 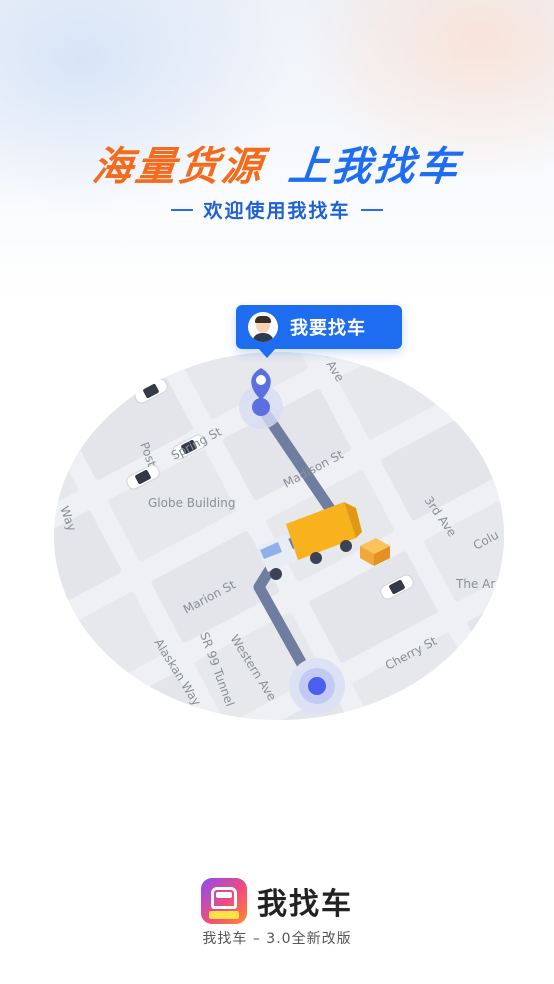 I want to click on subtitle: 欢迎使用我找车, so click(x=277, y=211).